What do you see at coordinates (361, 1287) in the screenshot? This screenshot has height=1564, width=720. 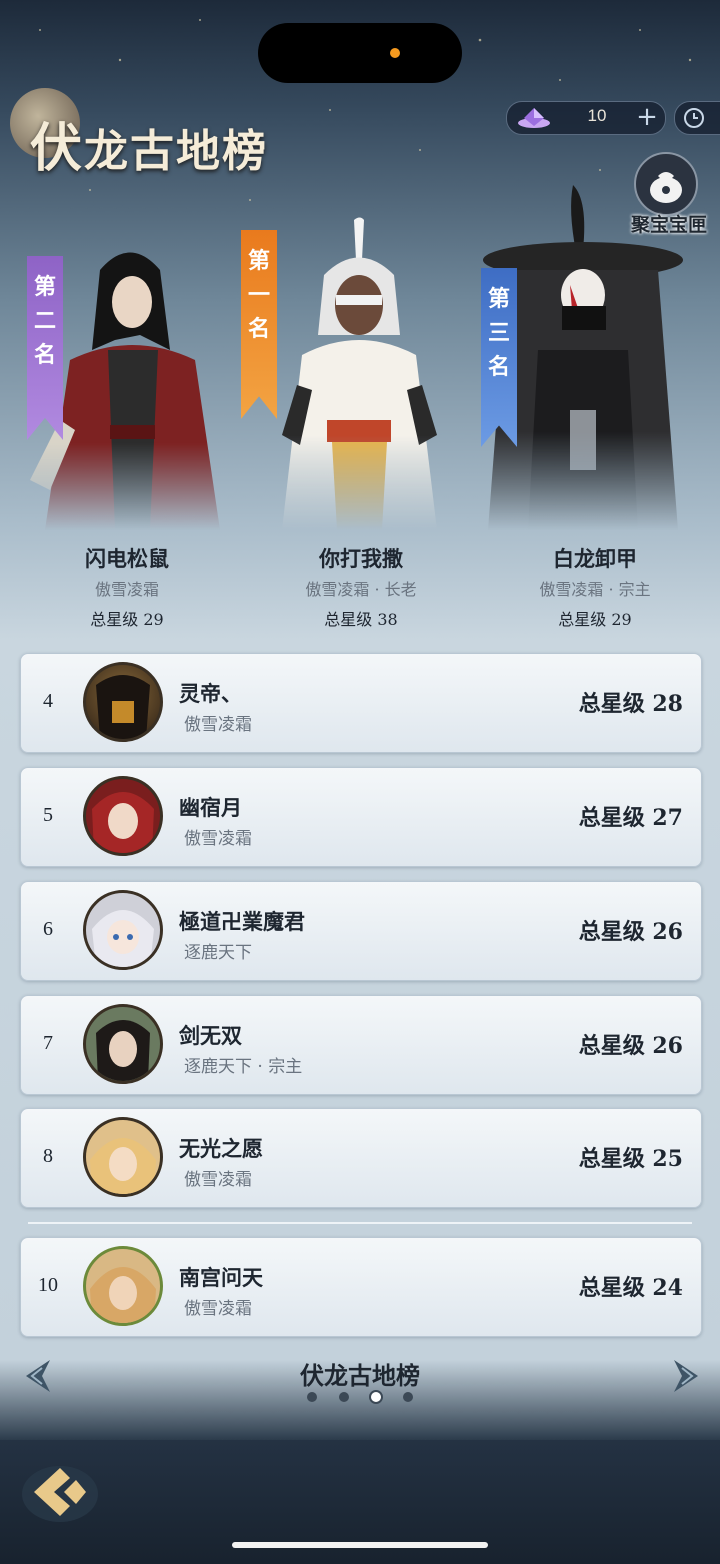 I see `ranking-row-self: 10 南宫问天 傲雪凌霜 总星级 24` at bounding box center [361, 1287].